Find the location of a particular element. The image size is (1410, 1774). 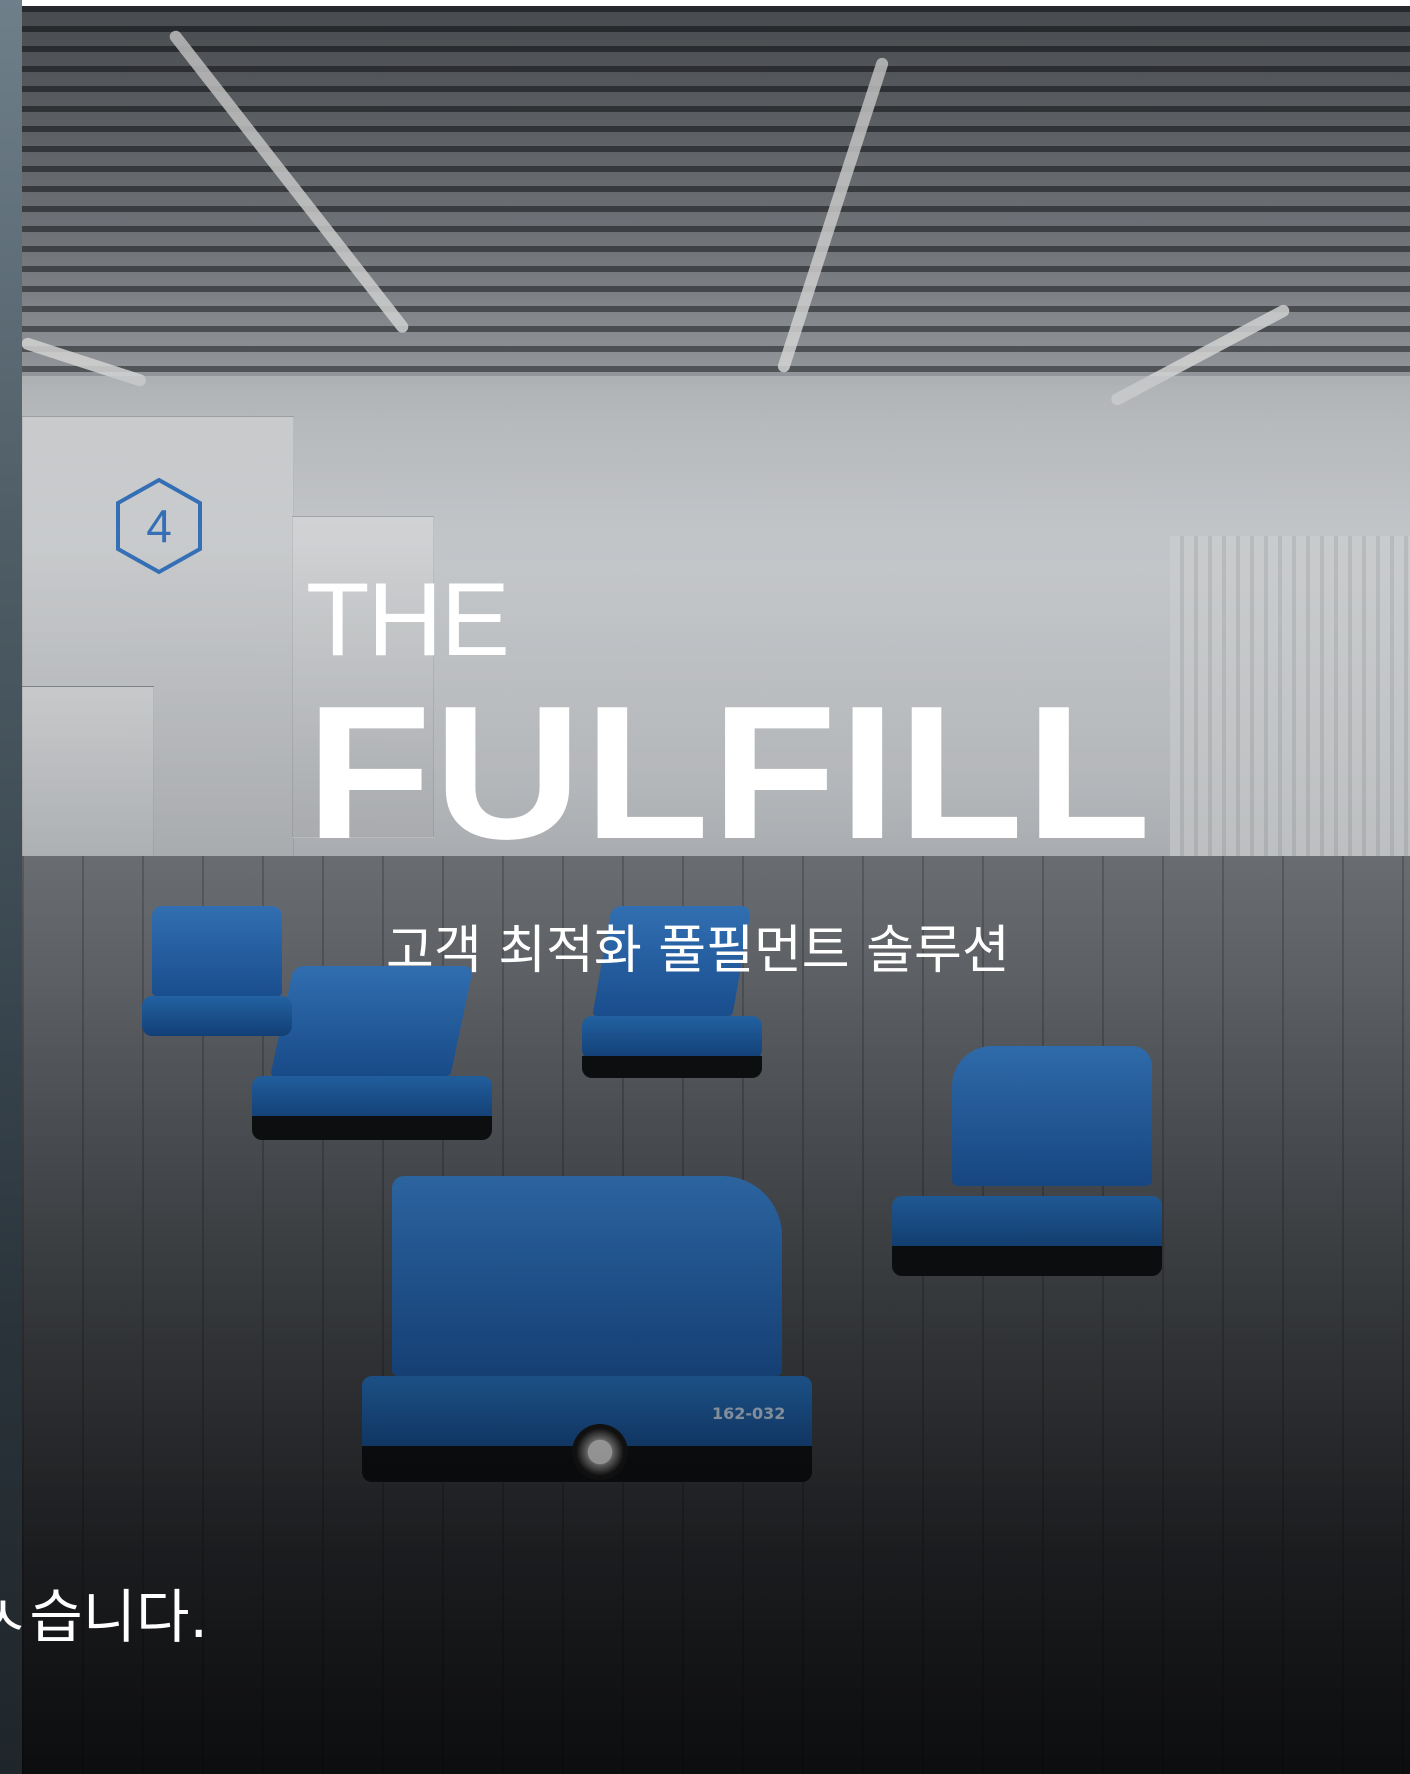

previous-slide is located at coordinates (11, 887).